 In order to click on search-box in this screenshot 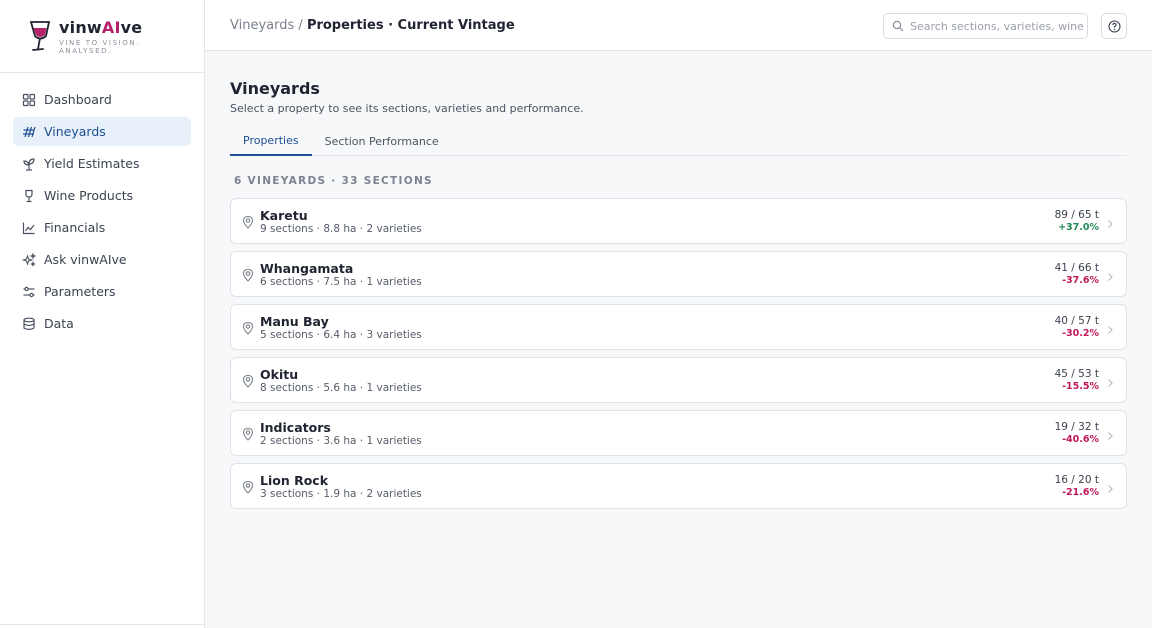, I will do `click(985, 26)`.